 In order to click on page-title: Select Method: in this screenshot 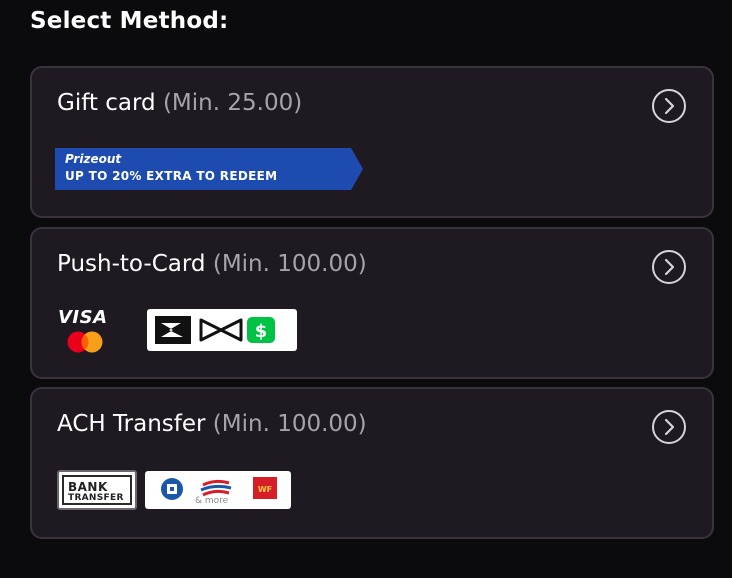, I will do `click(129, 21)`.